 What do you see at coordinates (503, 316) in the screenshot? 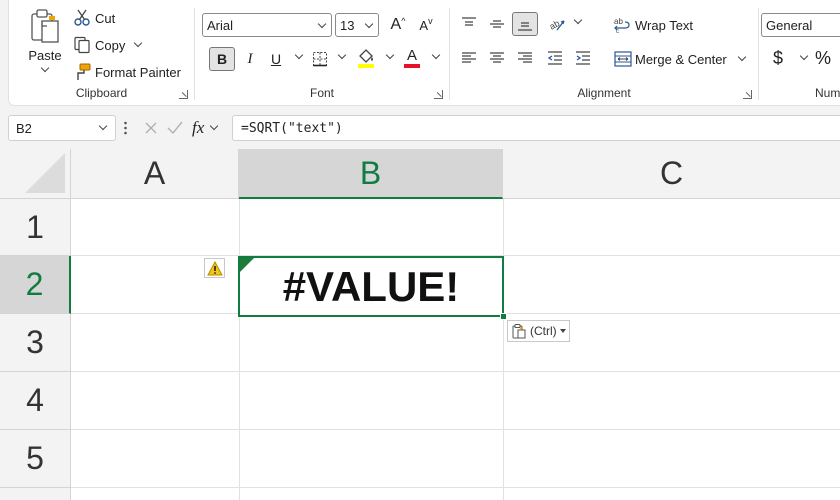
I see `fill-handle` at bounding box center [503, 316].